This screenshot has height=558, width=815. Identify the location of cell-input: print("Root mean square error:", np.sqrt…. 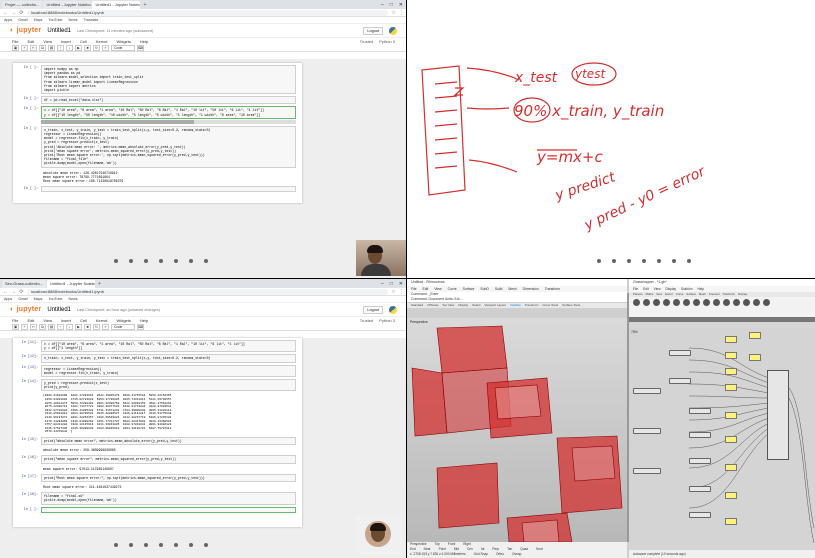
(168, 477).